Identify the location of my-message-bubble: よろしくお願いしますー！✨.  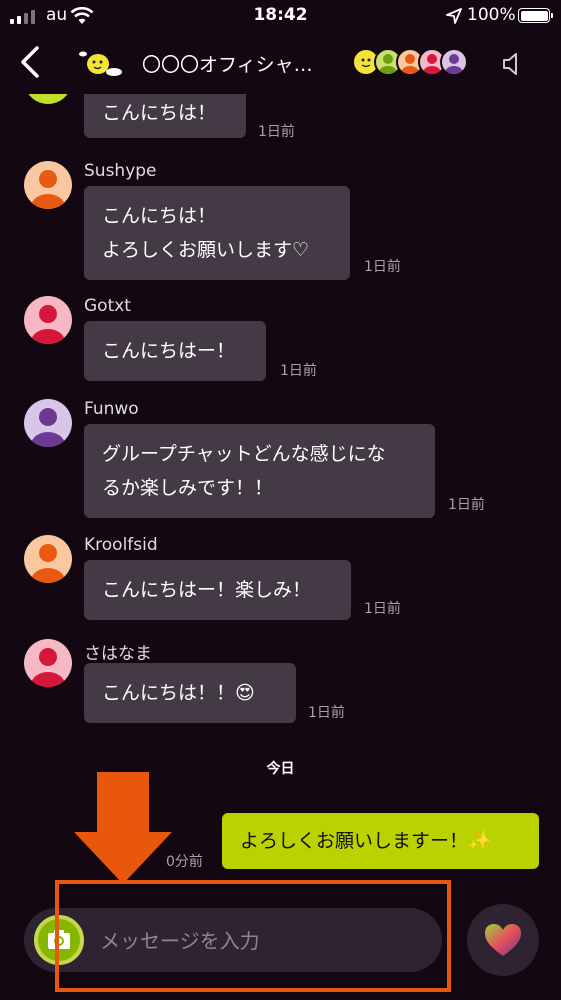
(380, 841).